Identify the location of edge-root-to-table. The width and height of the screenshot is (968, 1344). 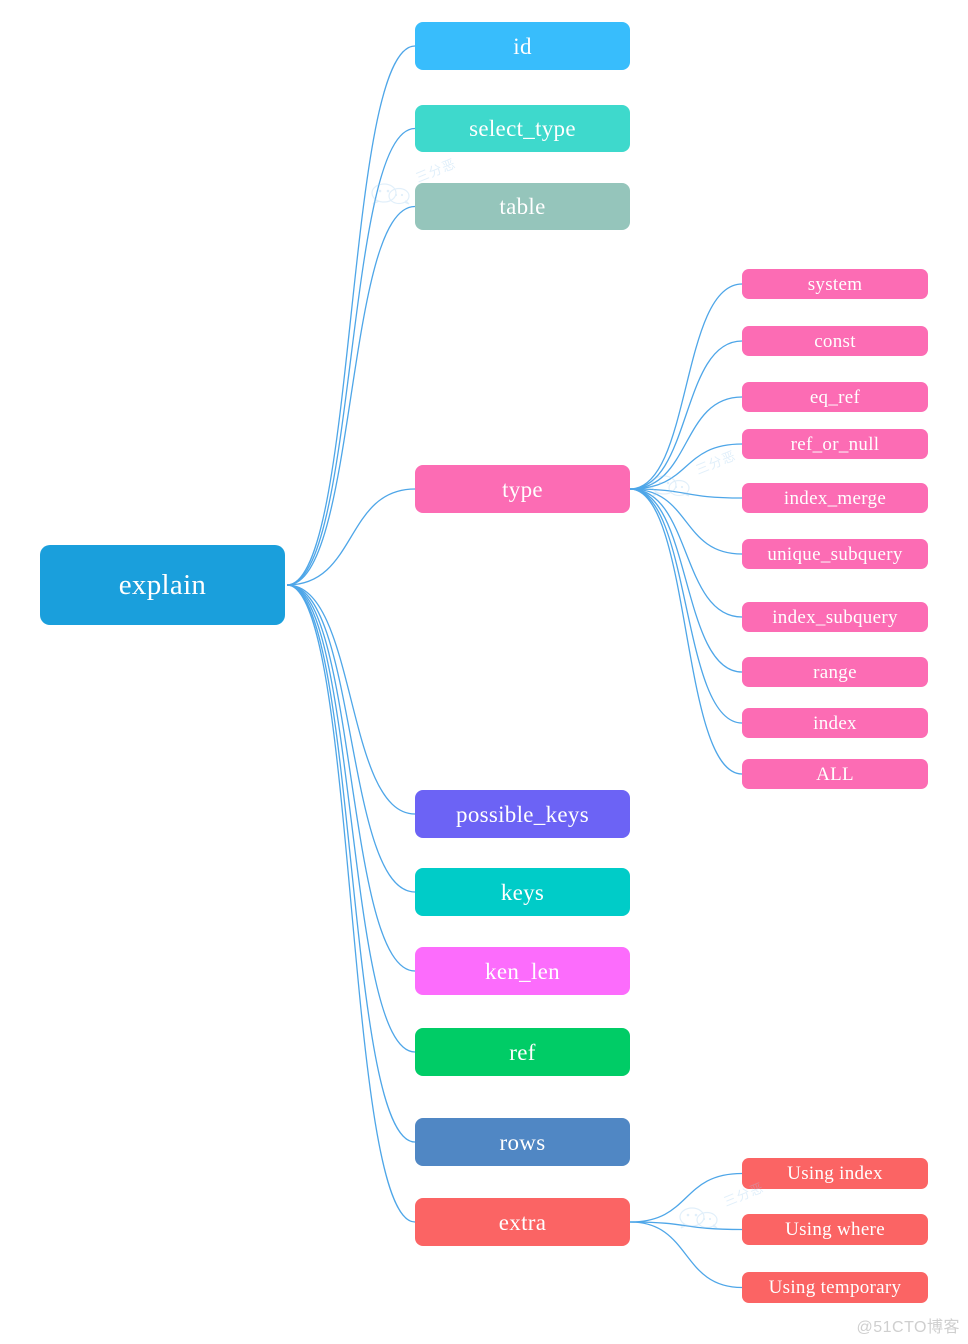
(351, 395).